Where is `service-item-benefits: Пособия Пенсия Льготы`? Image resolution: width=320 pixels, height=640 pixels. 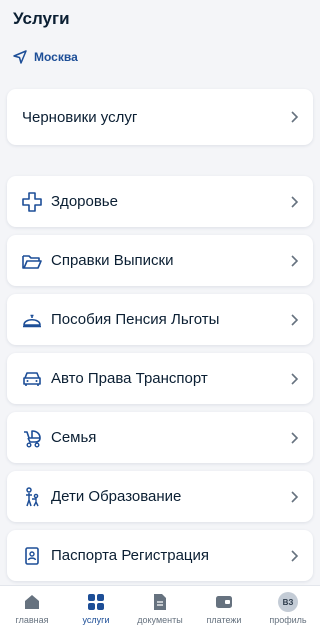
service-item-benefits: Пособия Пенсия Льготы is located at coordinates (160, 319).